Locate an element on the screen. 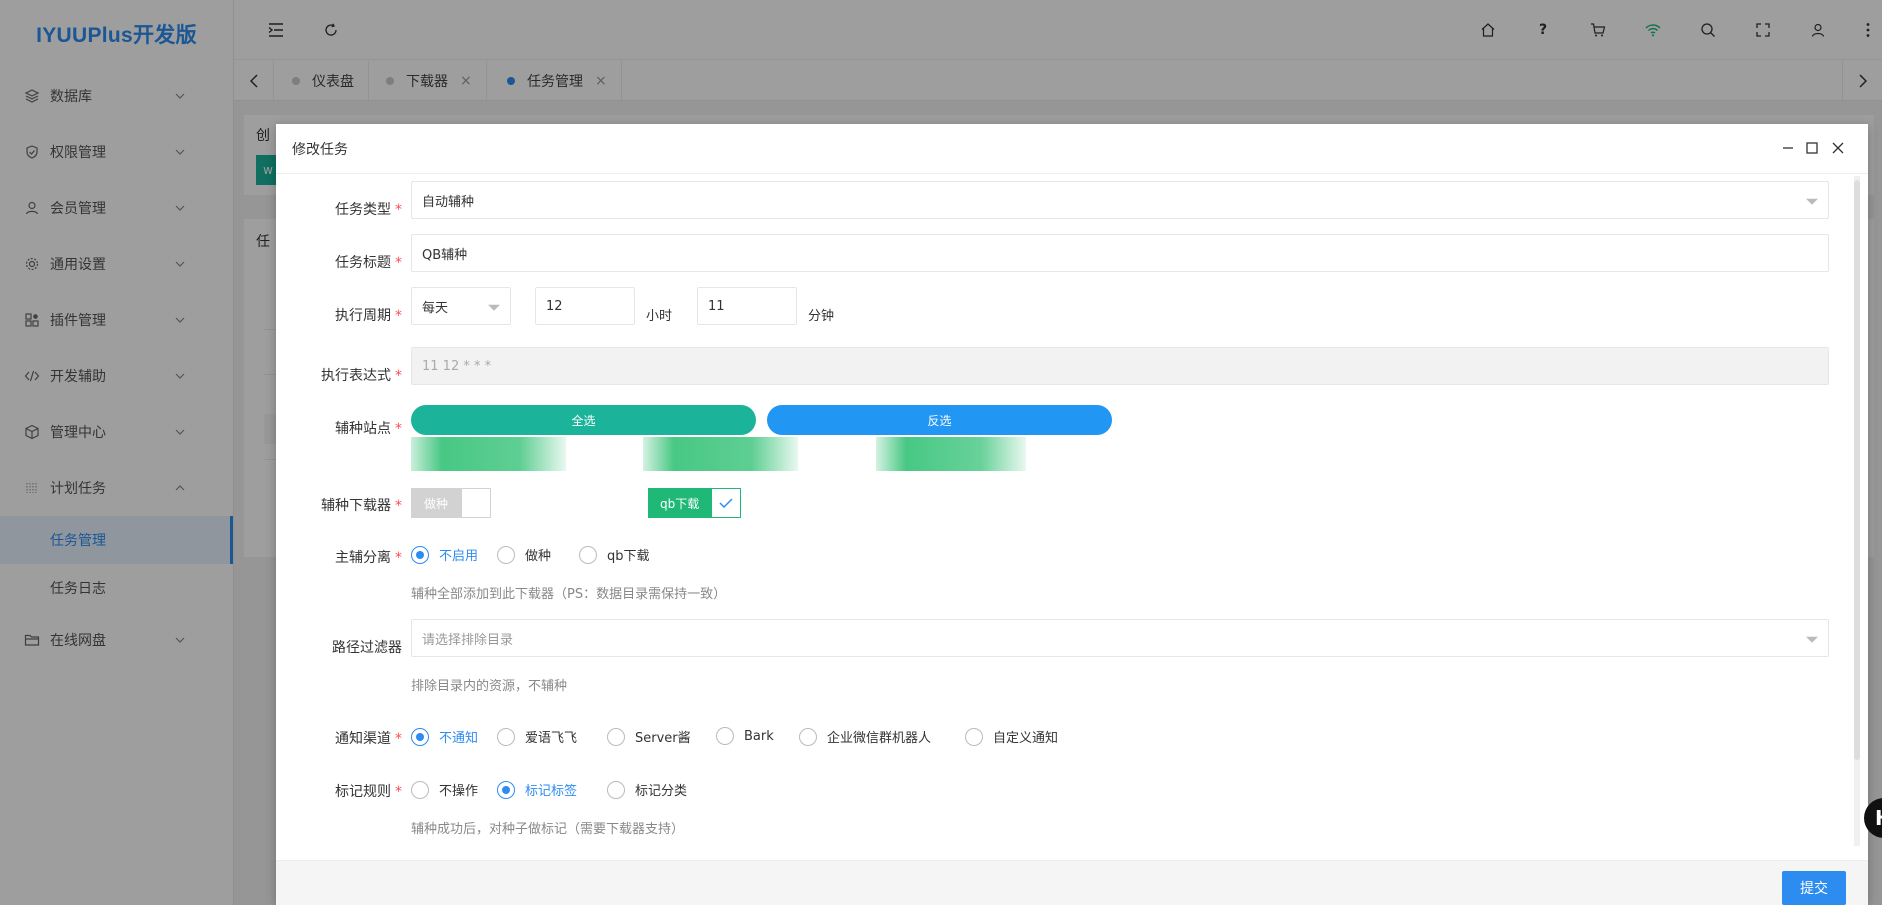 Image resolution: width=1882 pixels, height=905 pixels. downloader-name: qb下载 is located at coordinates (680, 503).